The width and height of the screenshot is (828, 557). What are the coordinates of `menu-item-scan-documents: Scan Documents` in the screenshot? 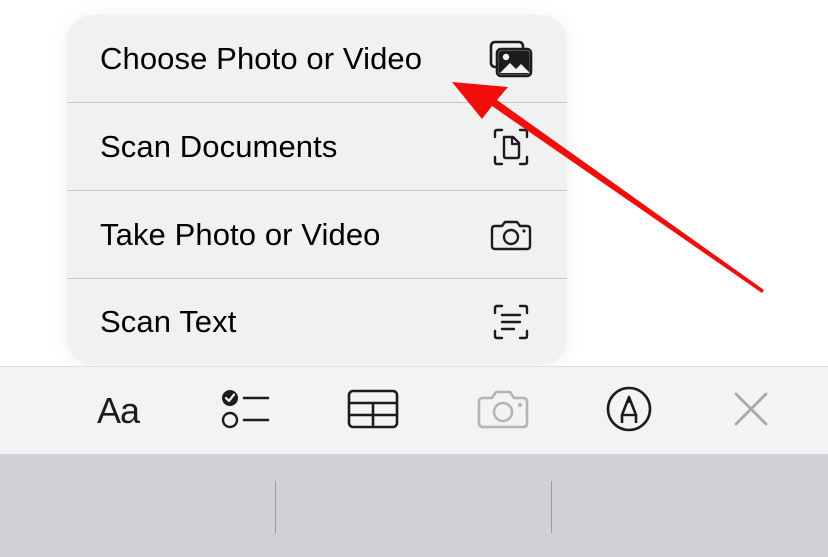 It's located at (317, 146).